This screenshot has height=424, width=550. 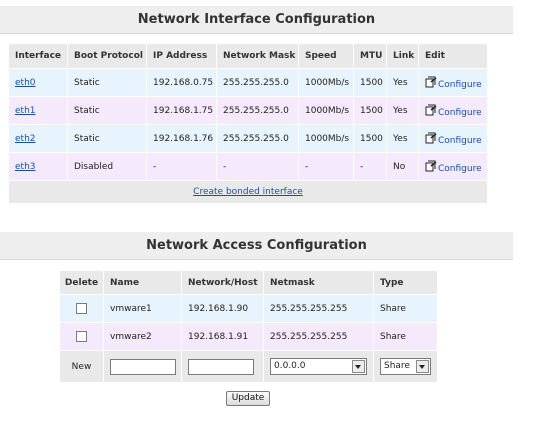 What do you see at coordinates (370, 166) in the screenshot?
I see `mtu-cell: -` at bounding box center [370, 166].